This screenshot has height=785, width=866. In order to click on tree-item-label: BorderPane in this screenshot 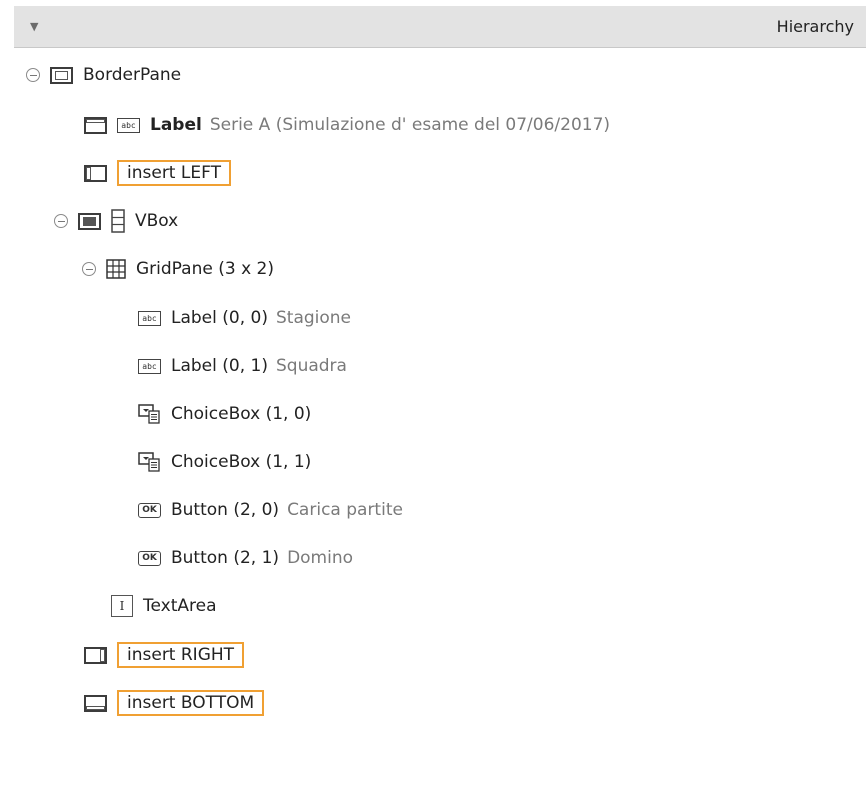, I will do `click(132, 75)`.